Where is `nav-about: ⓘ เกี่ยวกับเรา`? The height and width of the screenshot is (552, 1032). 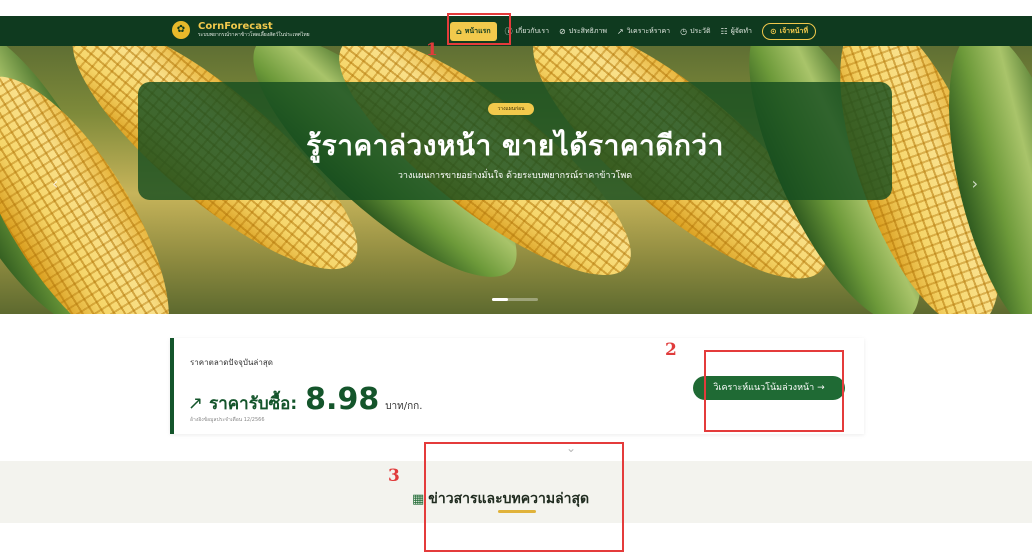 nav-about: ⓘ เกี่ยวกับเรา is located at coordinates (527, 31).